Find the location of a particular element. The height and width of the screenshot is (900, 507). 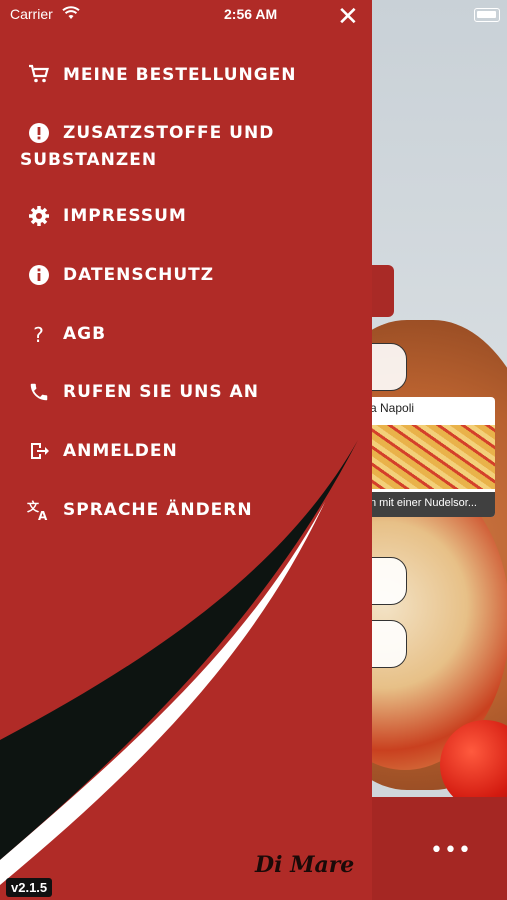

version-badge: v2.1.5 is located at coordinates (29, 887).